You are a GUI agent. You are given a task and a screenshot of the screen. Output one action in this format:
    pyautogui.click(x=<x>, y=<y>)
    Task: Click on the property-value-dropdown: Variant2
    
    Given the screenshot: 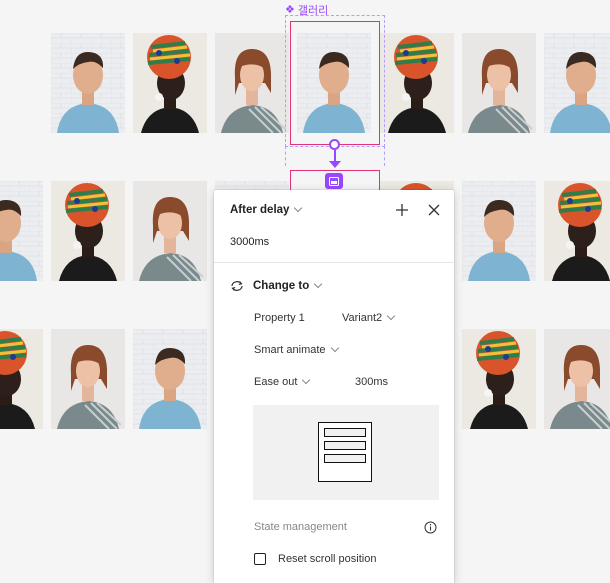 What is the action you would take?
    pyautogui.click(x=369, y=317)
    